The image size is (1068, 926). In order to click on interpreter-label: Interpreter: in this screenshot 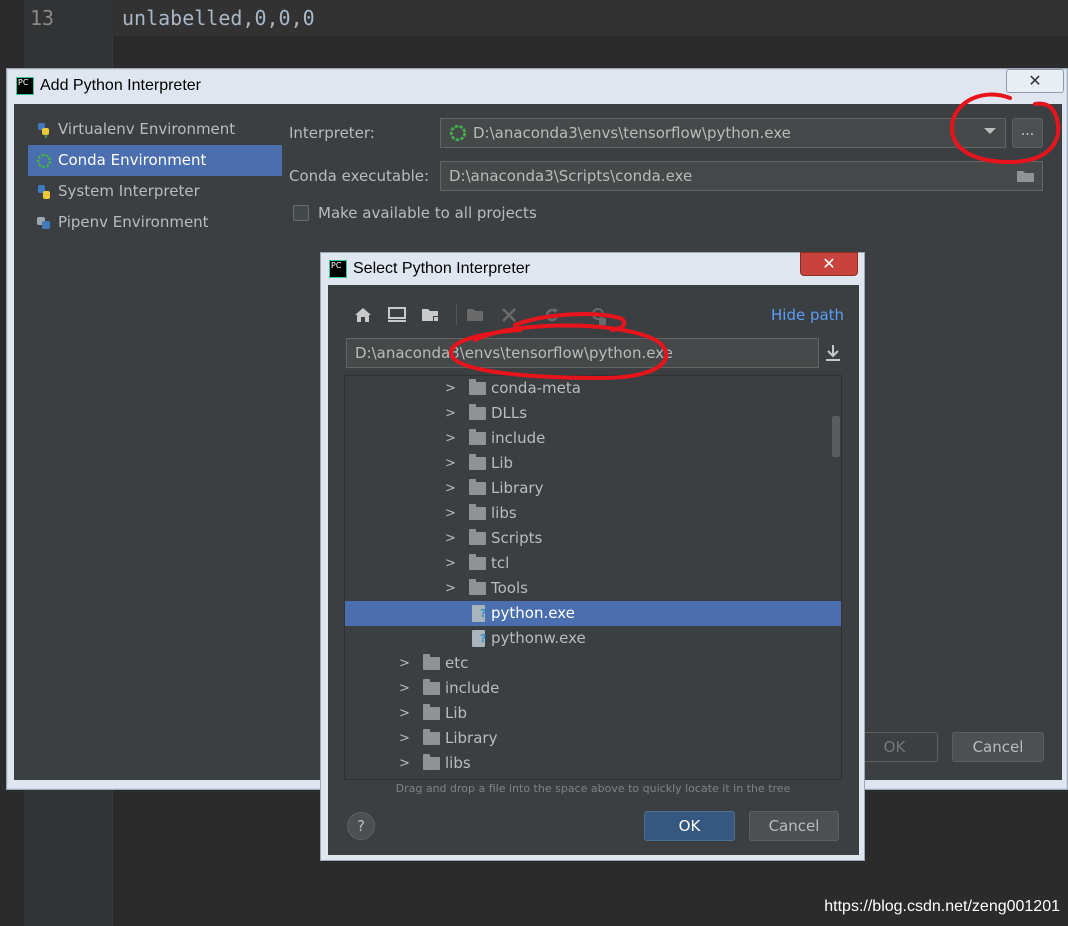, I will do `click(332, 133)`.